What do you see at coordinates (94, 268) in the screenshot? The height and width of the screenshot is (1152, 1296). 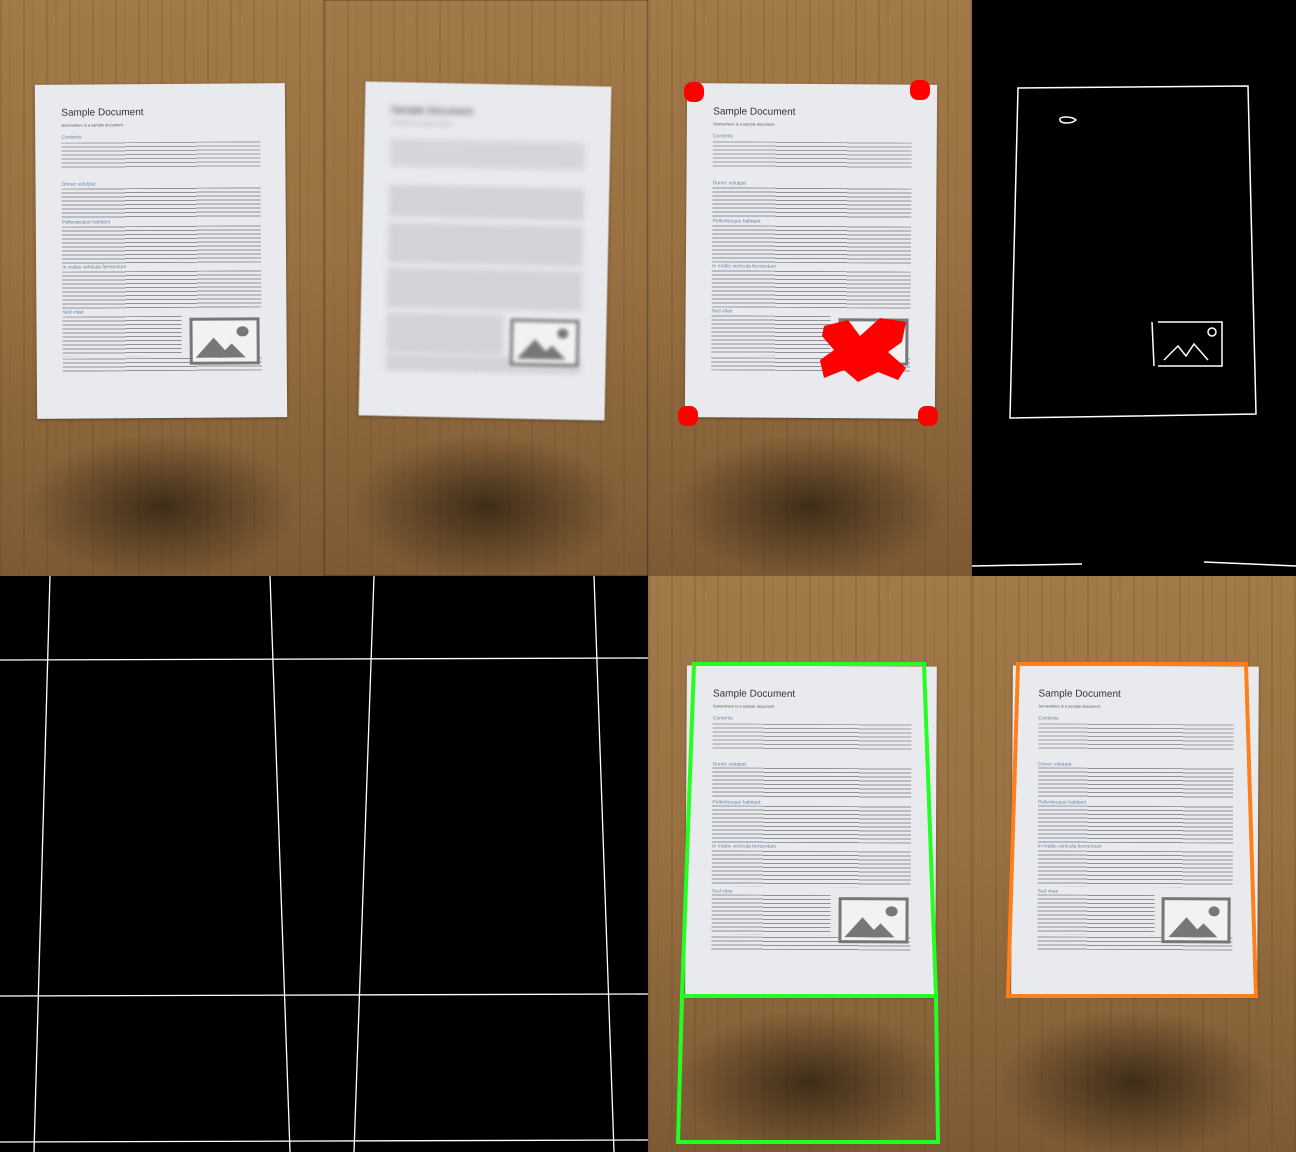 I see `section-heading: In mattis vehicula fermentum` at bounding box center [94, 268].